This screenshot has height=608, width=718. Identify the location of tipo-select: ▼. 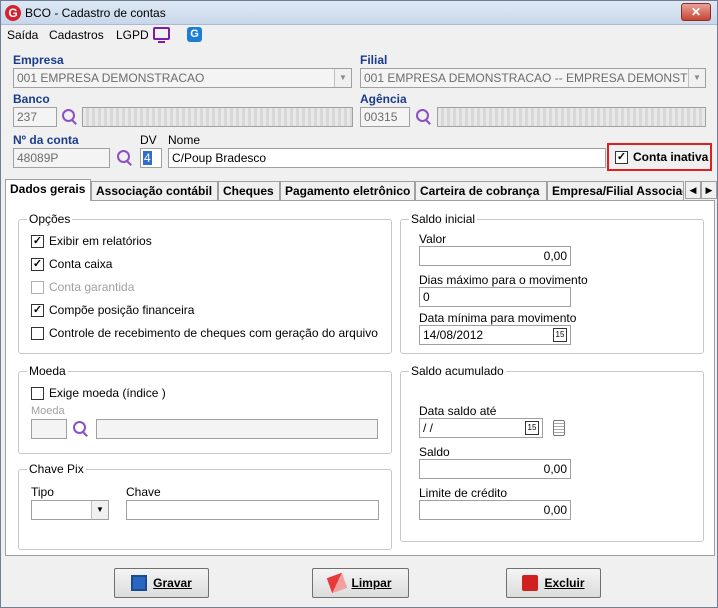
(70, 510).